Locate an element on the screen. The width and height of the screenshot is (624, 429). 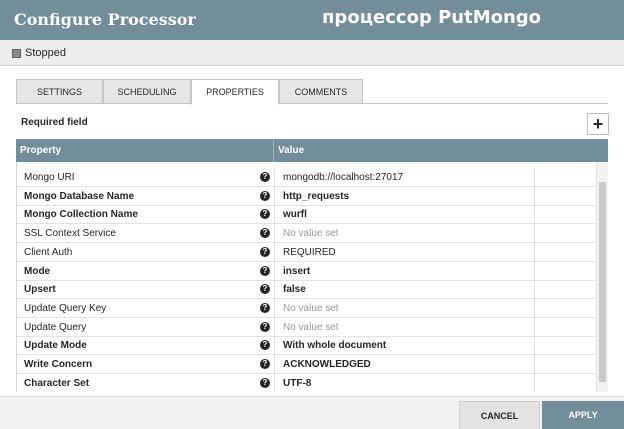
tab-comments: COMMENTS is located at coordinates (321, 91).